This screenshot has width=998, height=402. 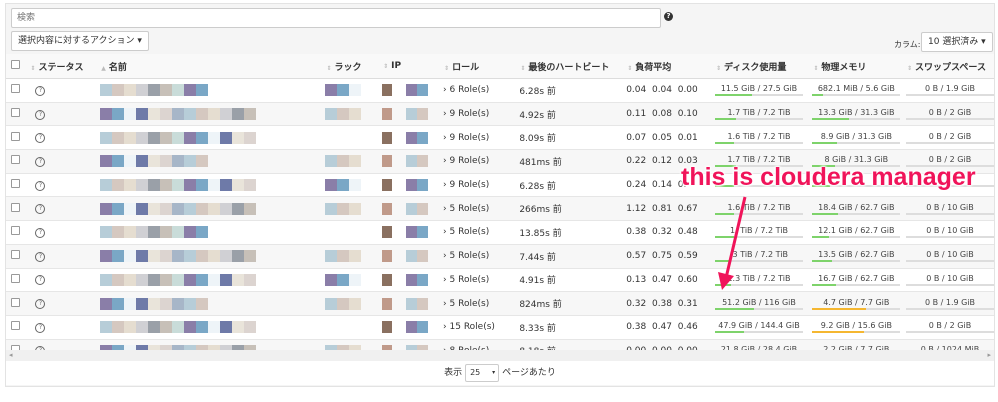 I want to click on search-field, so click(x=336, y=18).